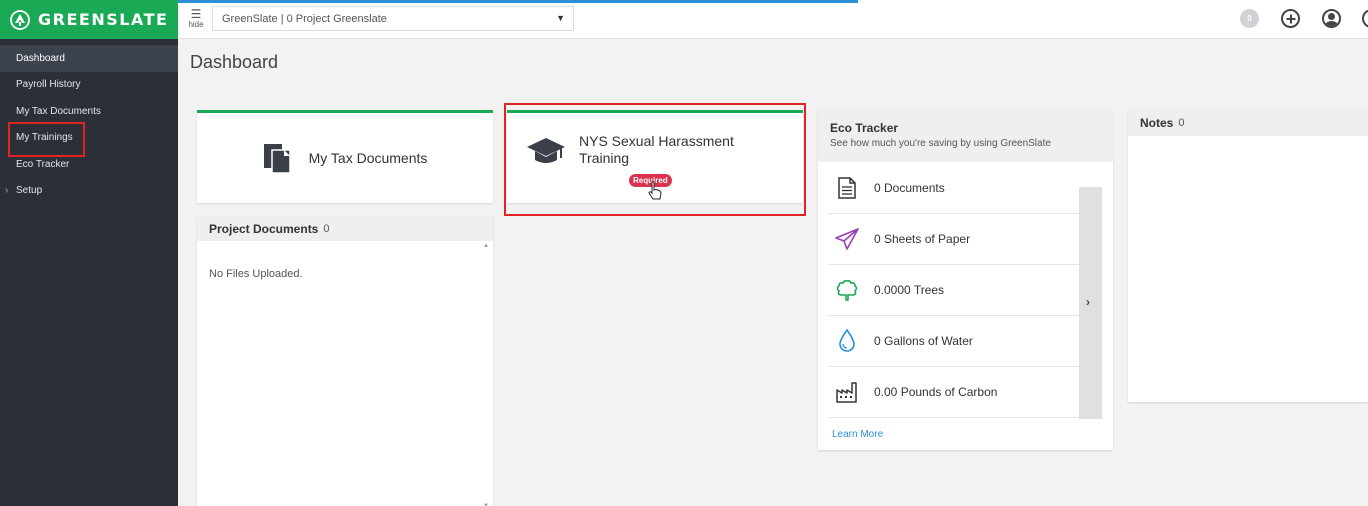  What do you see at coordinates (29, 191) in the screenshot?
I see `sidebar-item-label: Setup` at bounding box center [29, 191].